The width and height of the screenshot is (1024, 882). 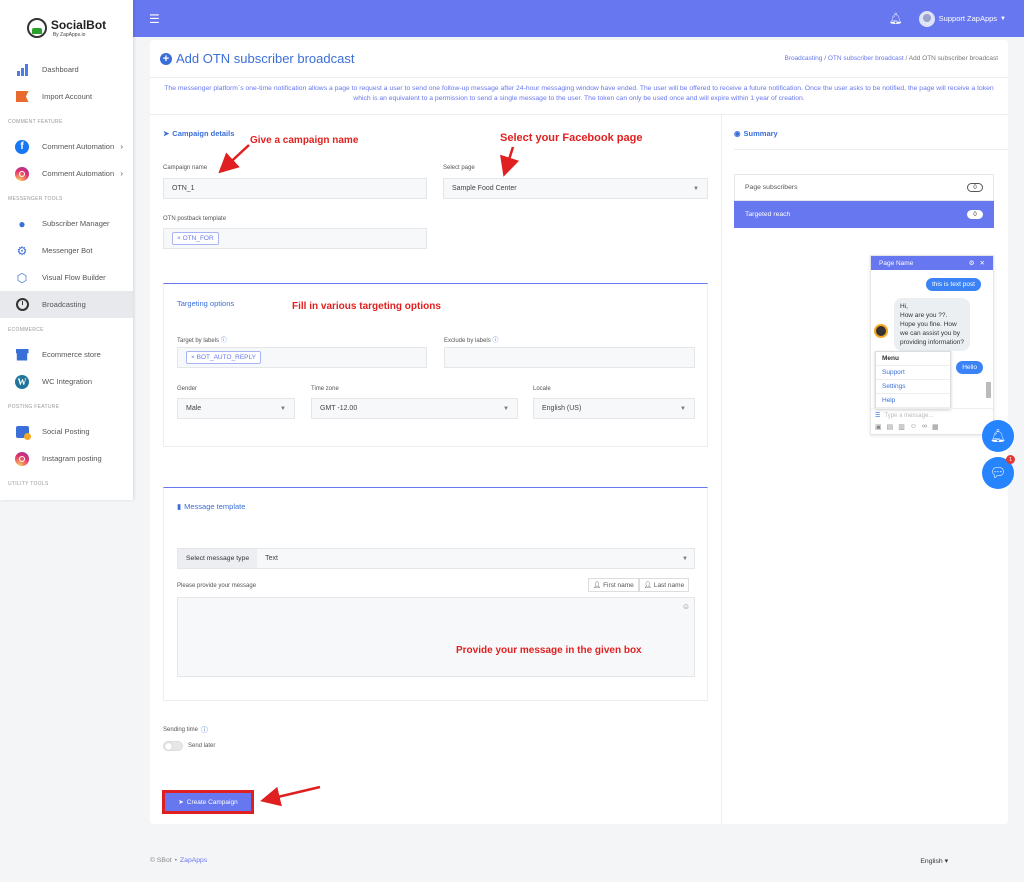 I want to click on message-type-label: Select message type, so click(x=218, y=558).